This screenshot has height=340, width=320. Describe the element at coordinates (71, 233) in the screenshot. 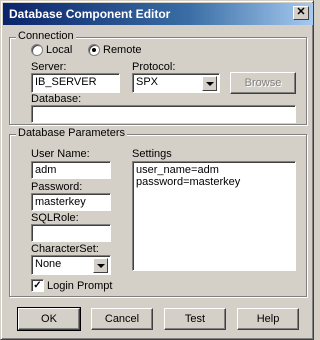

I see `sqlrole-input` at that location.